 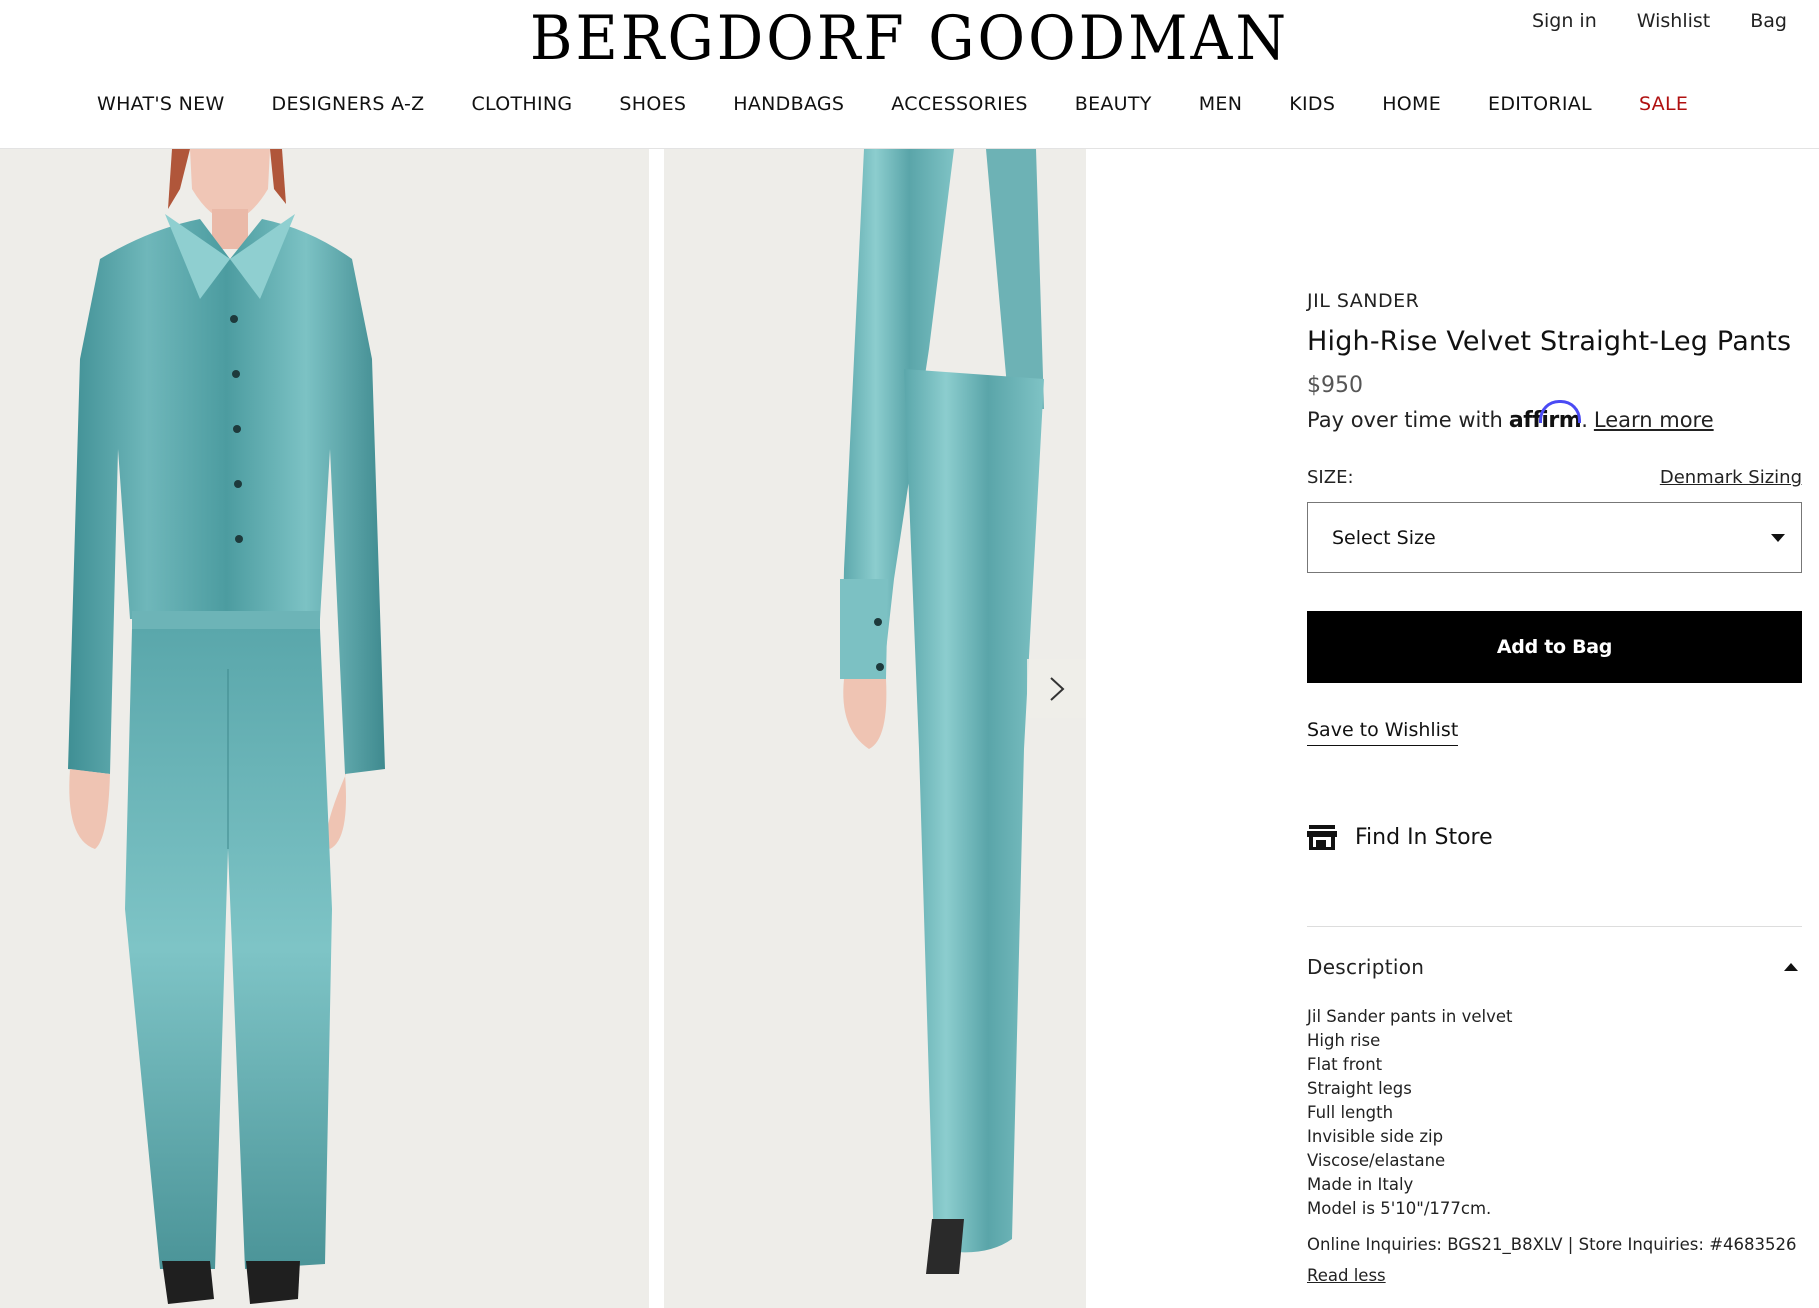 What do you see at coordinates (1375, 1136) in the screenshot?
I see `description-item: Invisible side zip` at bounding box center [1375, 1136].